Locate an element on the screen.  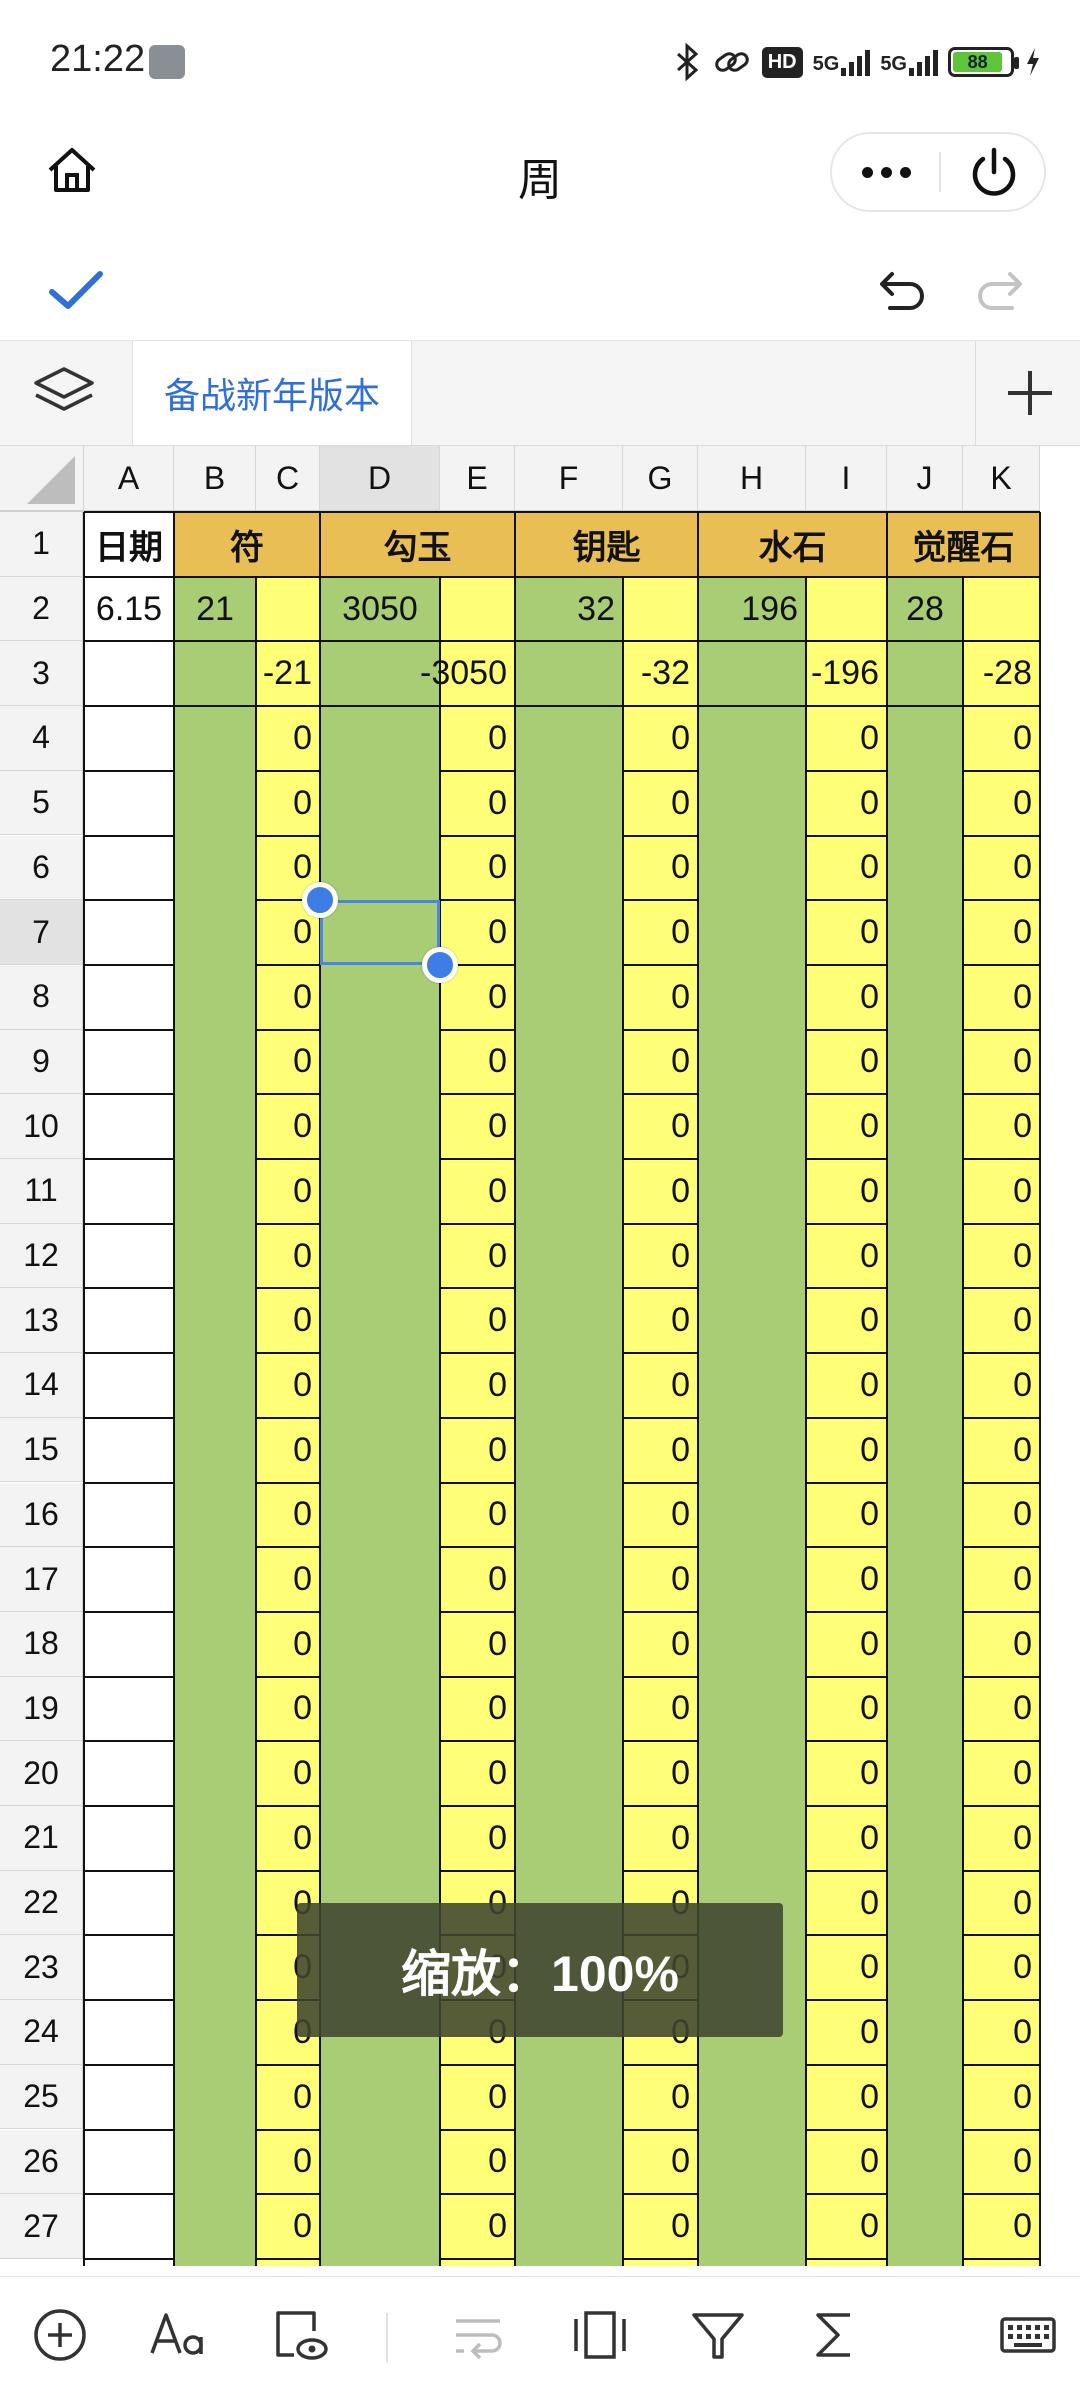
tab-active-sheet: 备战新年版本 is located at coordinates (272, 393).